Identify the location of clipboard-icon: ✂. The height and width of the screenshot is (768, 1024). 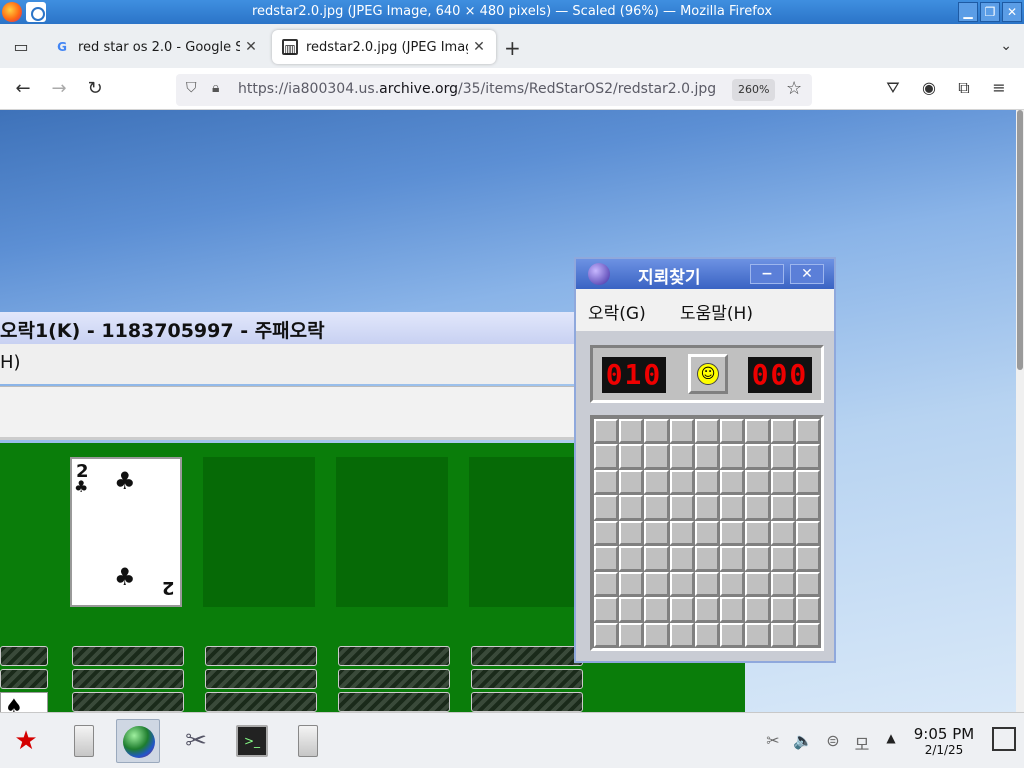
(773, 740).